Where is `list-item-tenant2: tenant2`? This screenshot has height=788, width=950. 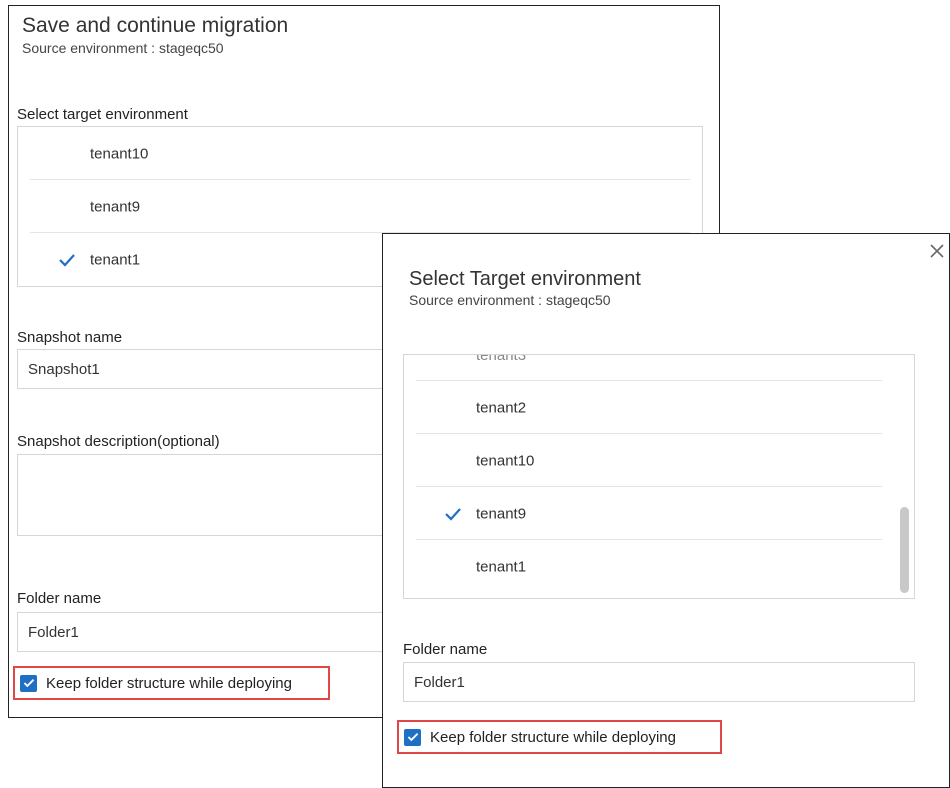
list-item-tenant2: tenant2 is located at coordinates (659, 407).